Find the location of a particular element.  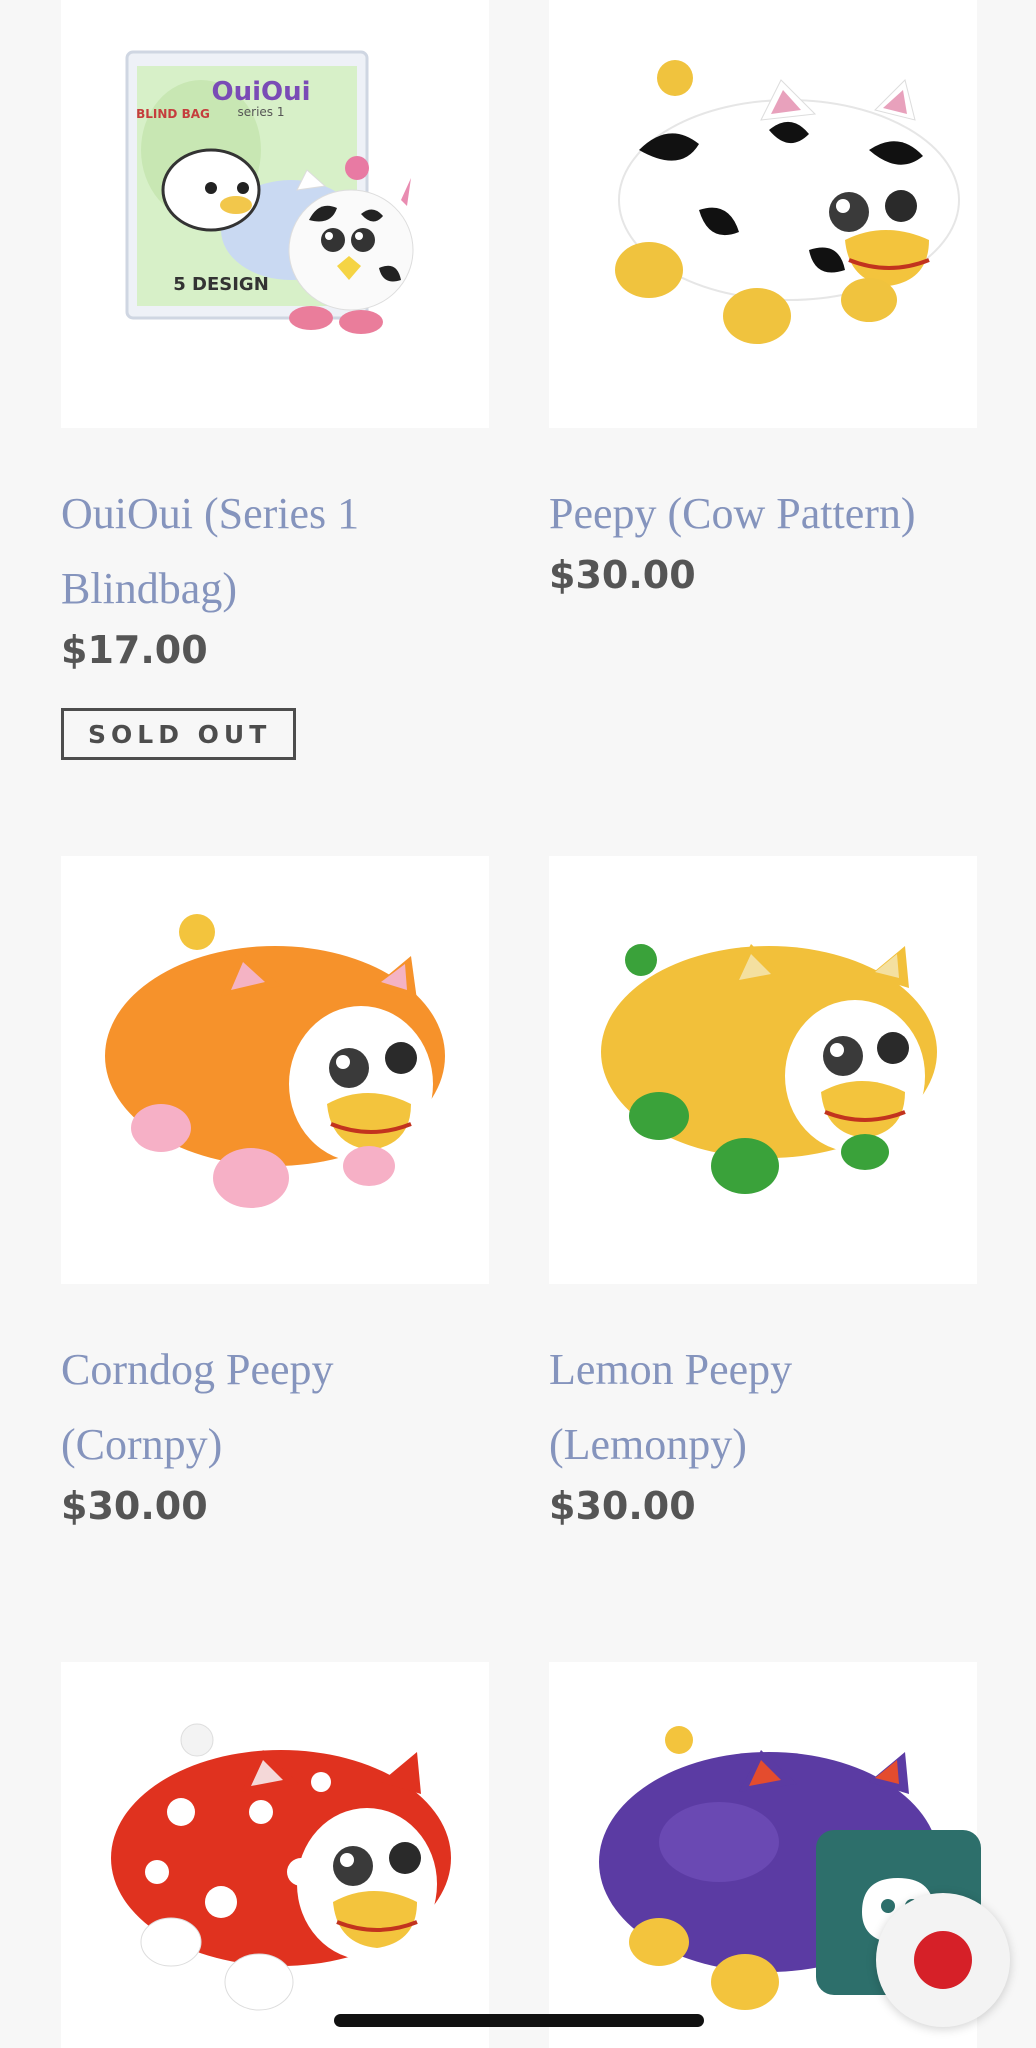

record-button is located at coordinates (943, 1960).